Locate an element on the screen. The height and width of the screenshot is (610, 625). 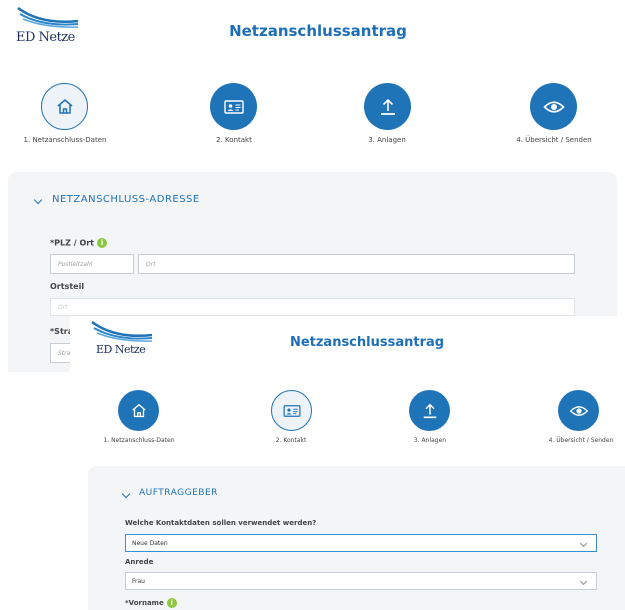
section-title: AUFTRAGGEBER is located at coordinates (178, 493).